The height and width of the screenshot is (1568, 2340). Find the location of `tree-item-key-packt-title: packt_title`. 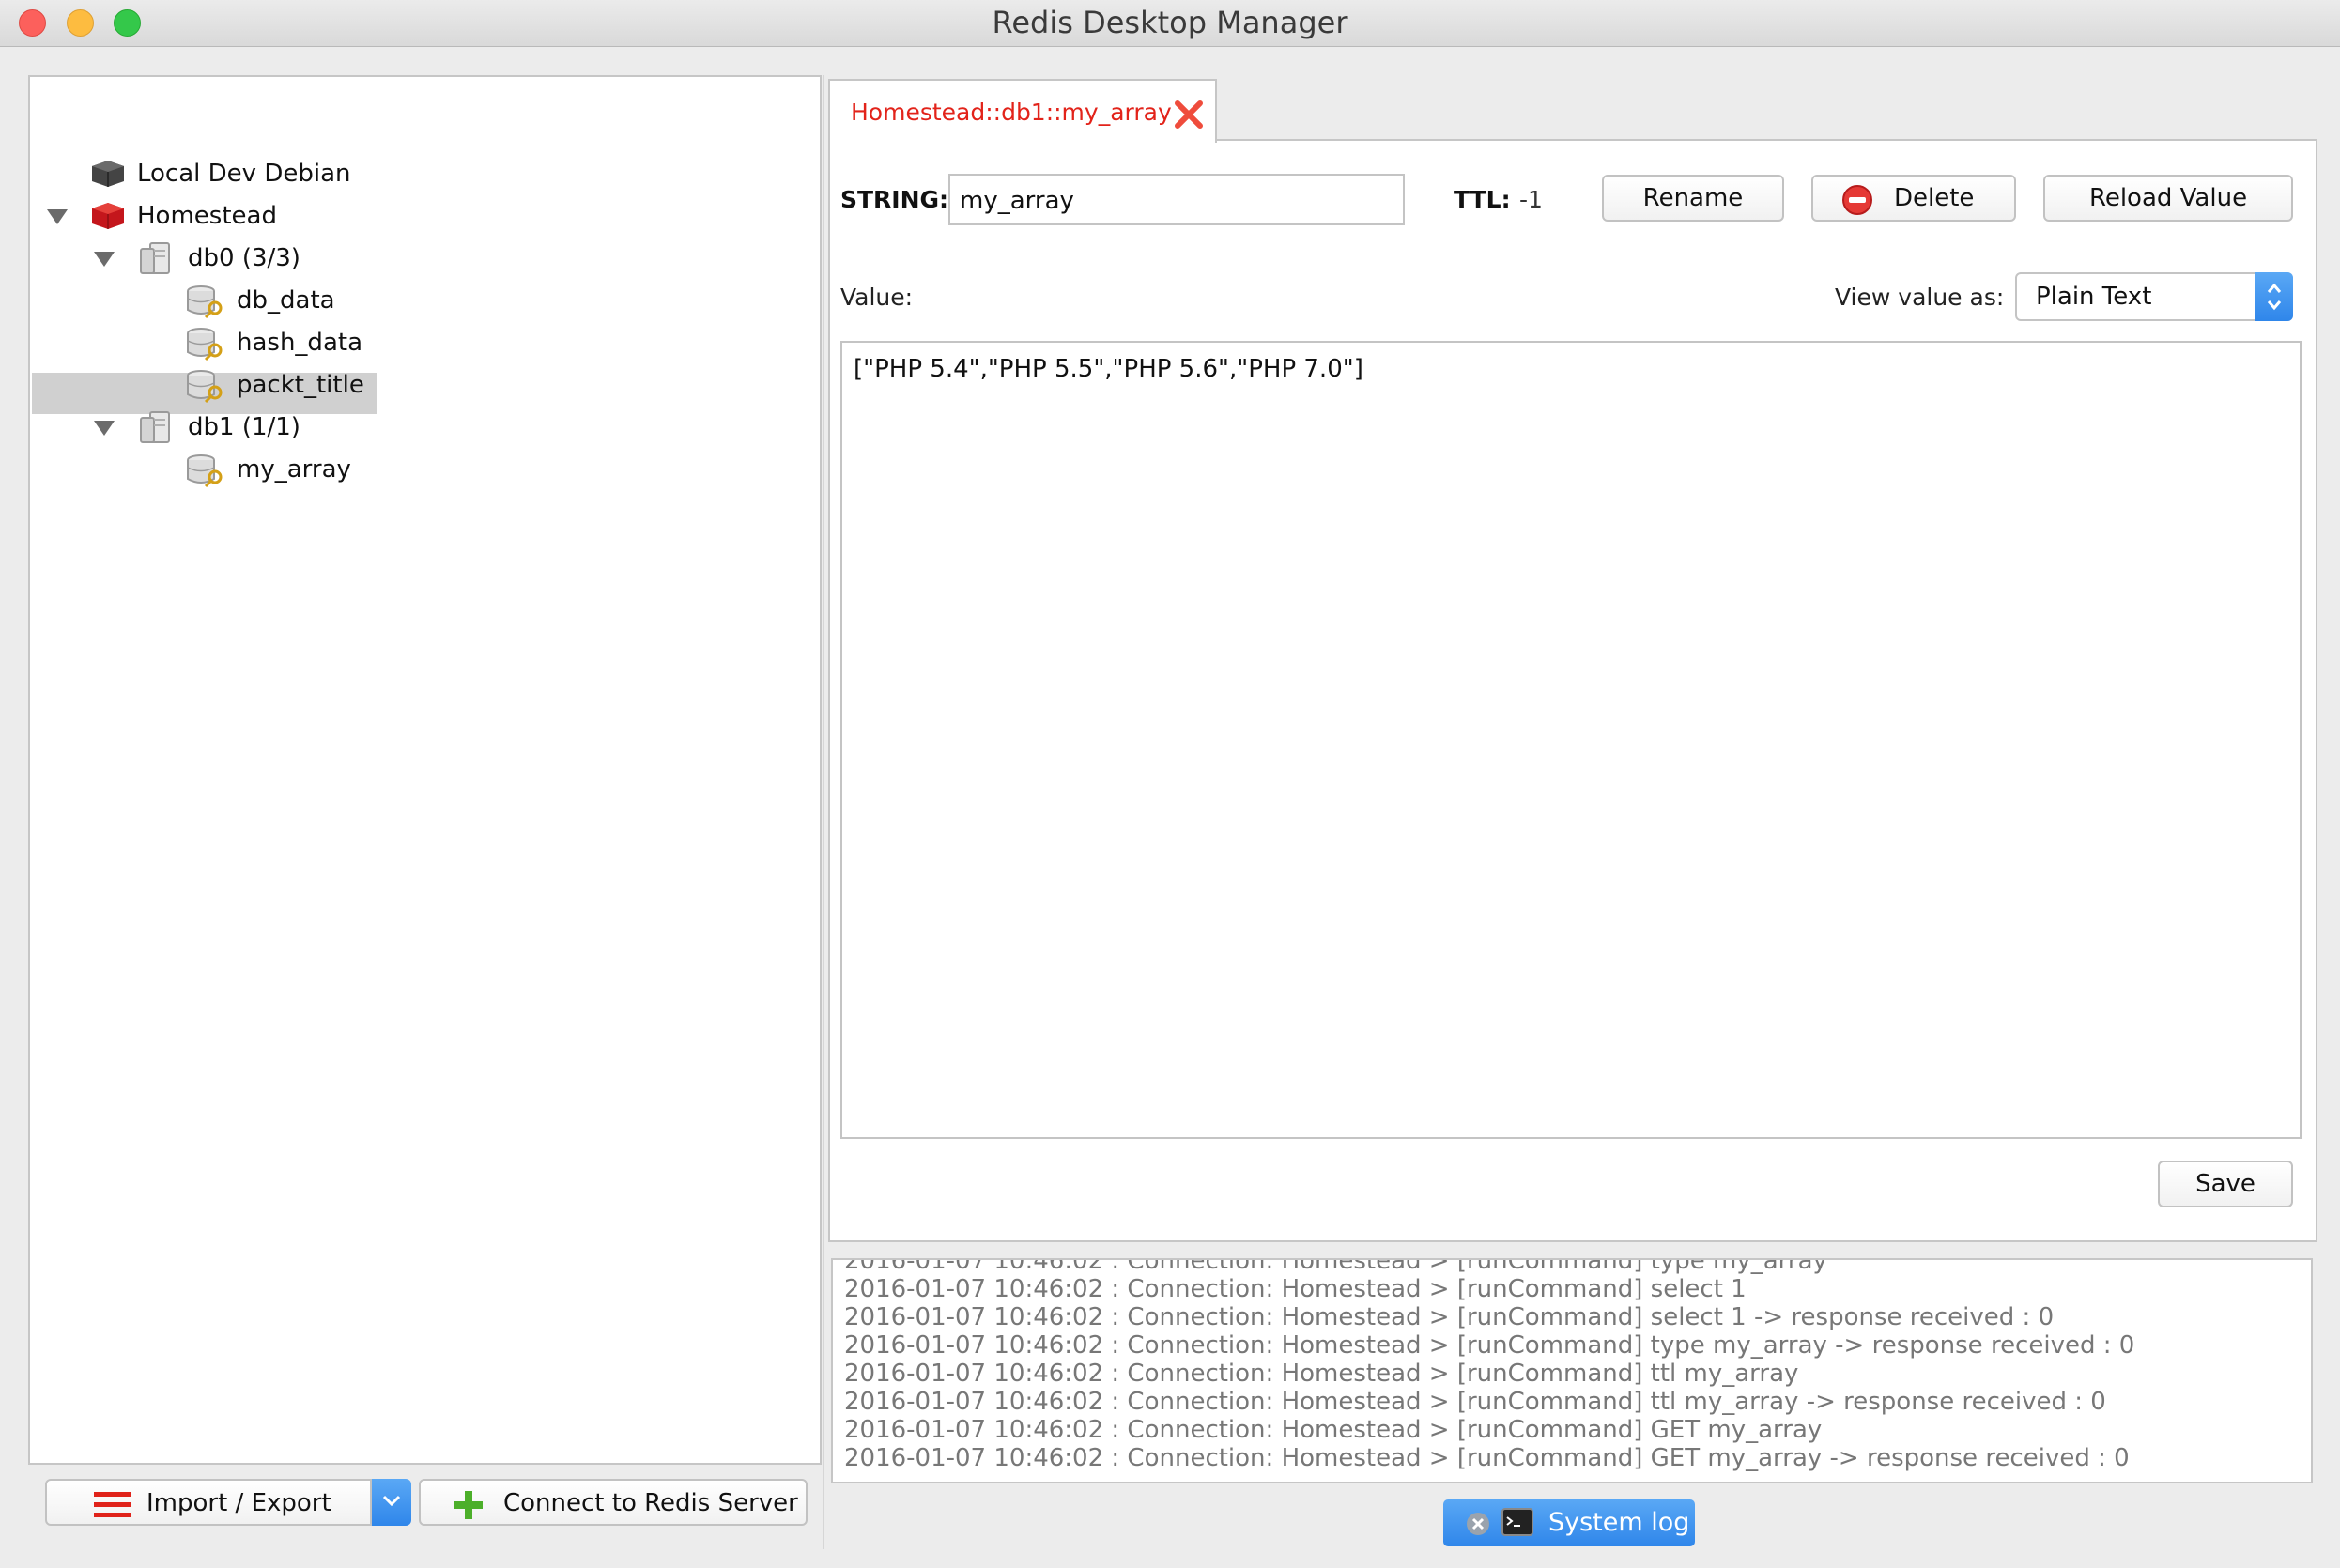

tree-item-key-packt-title: packt_title is located at coordinates (424, 385).